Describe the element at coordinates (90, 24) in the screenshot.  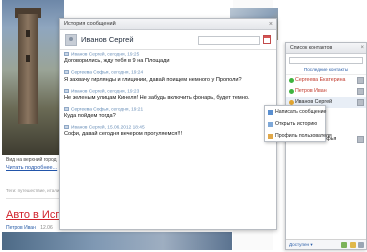
I see `history-title: История сообщений` at that location.